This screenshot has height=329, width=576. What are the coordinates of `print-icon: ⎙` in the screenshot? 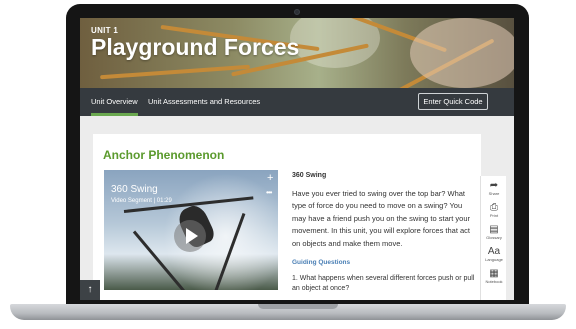 It's located at (494, 207).